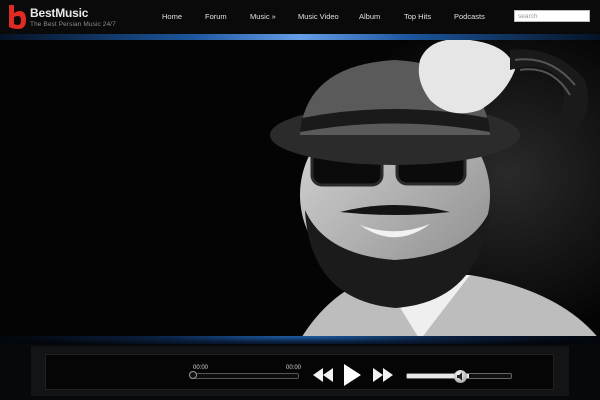  I want to click on nav-album: Album, so click(369, 16).